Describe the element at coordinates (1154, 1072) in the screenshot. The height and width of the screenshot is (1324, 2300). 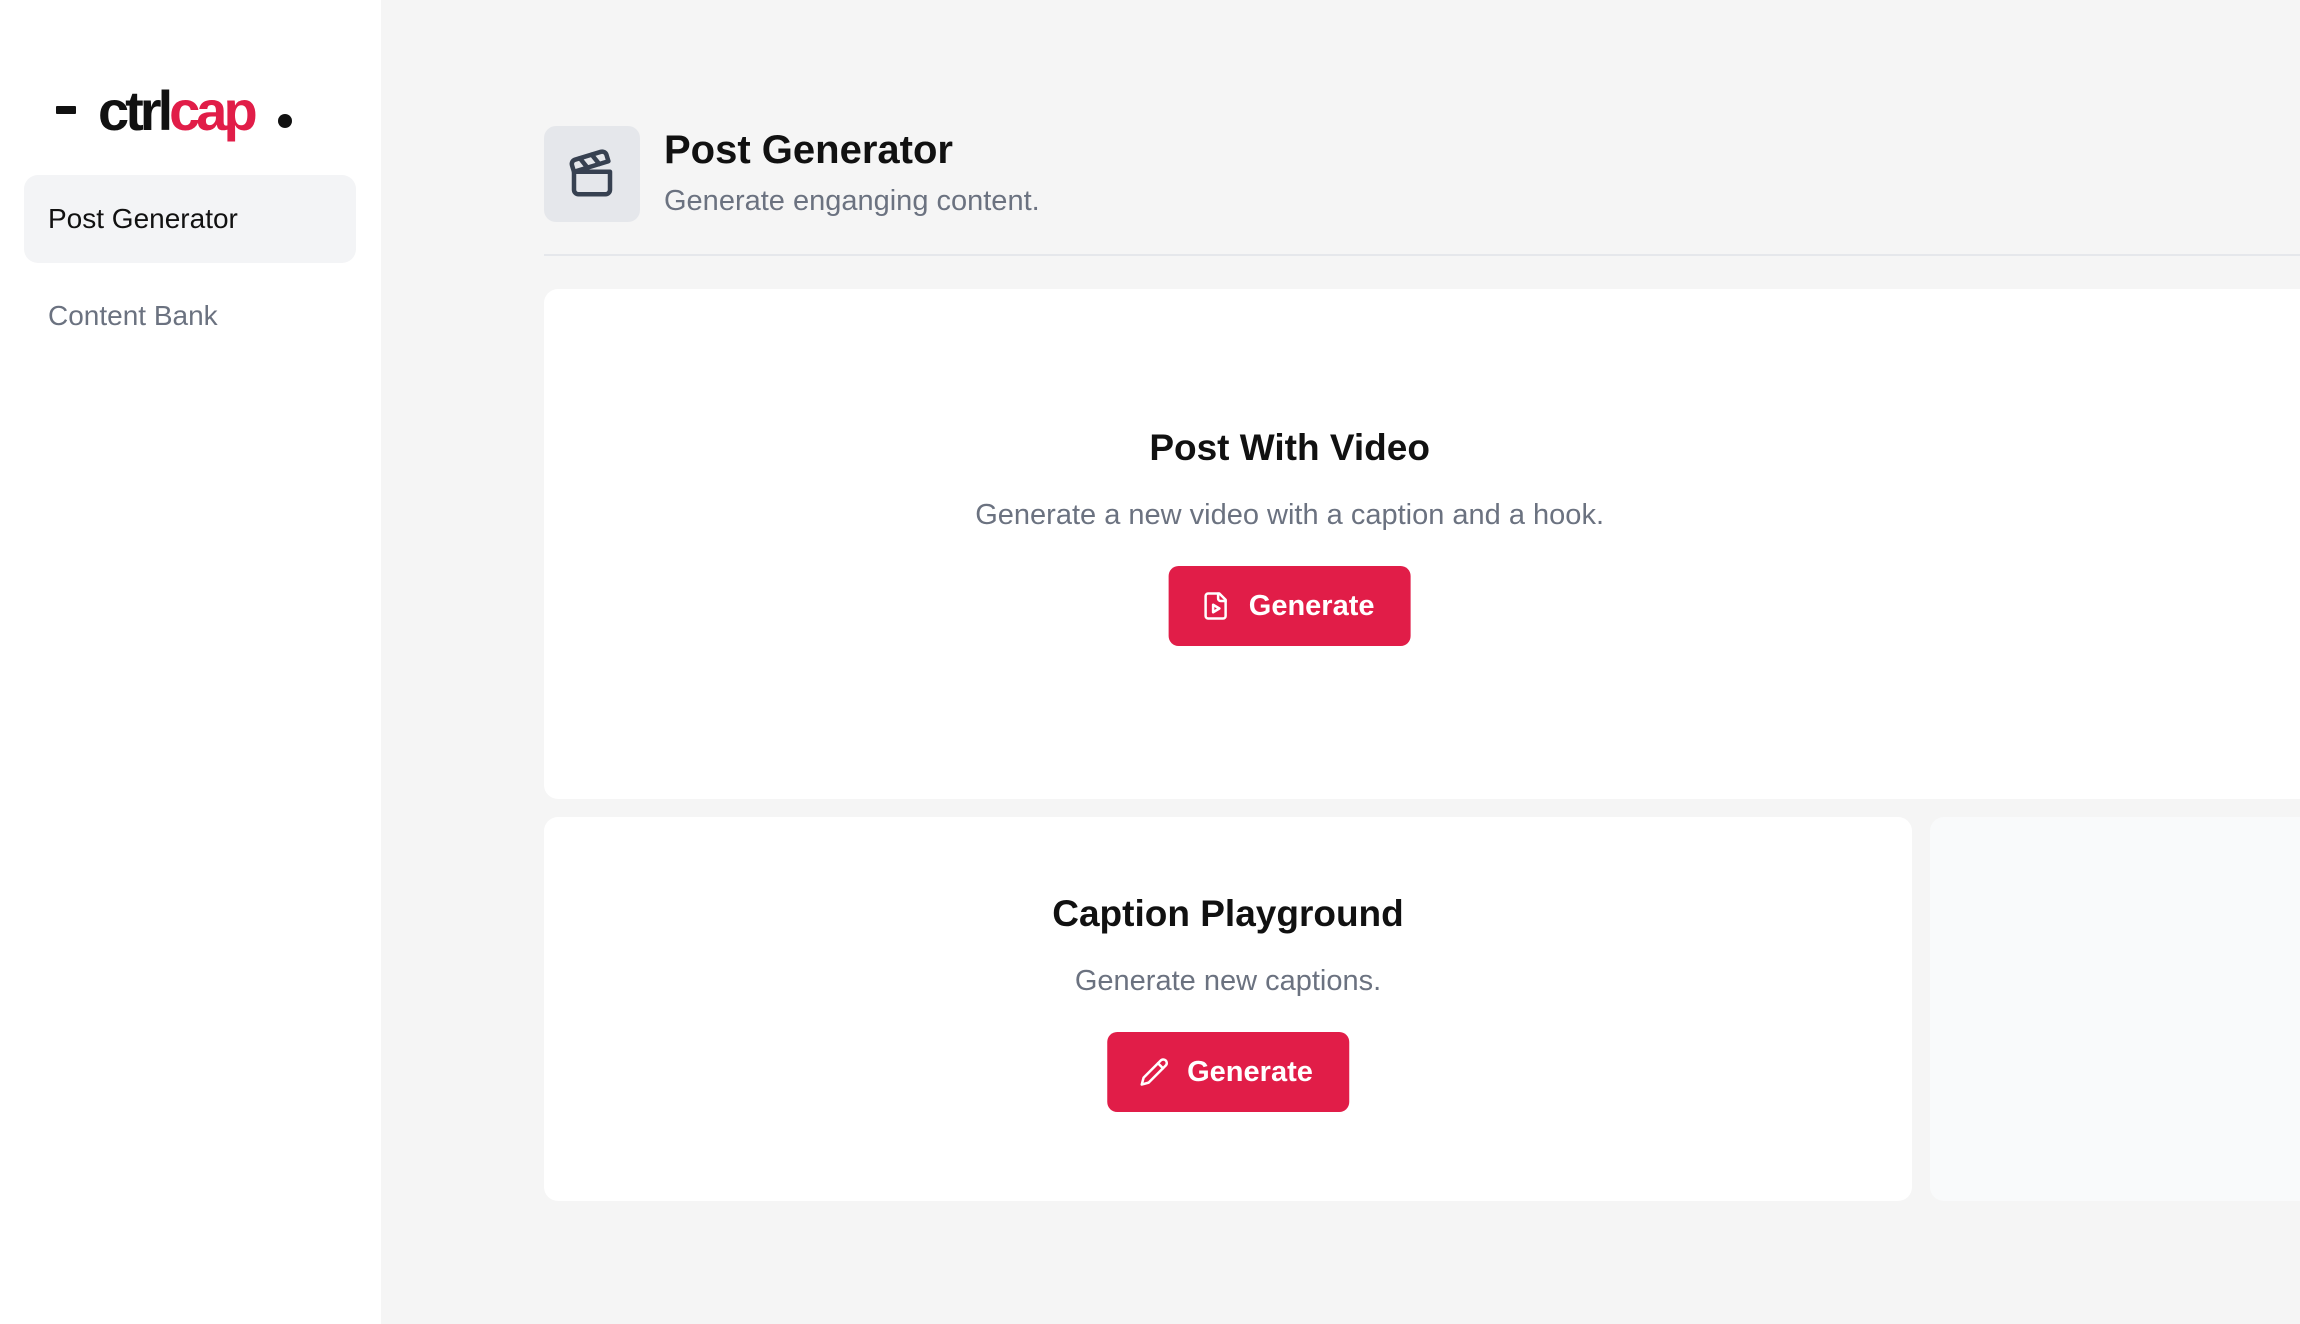
I see `pencil-icon` at that location.